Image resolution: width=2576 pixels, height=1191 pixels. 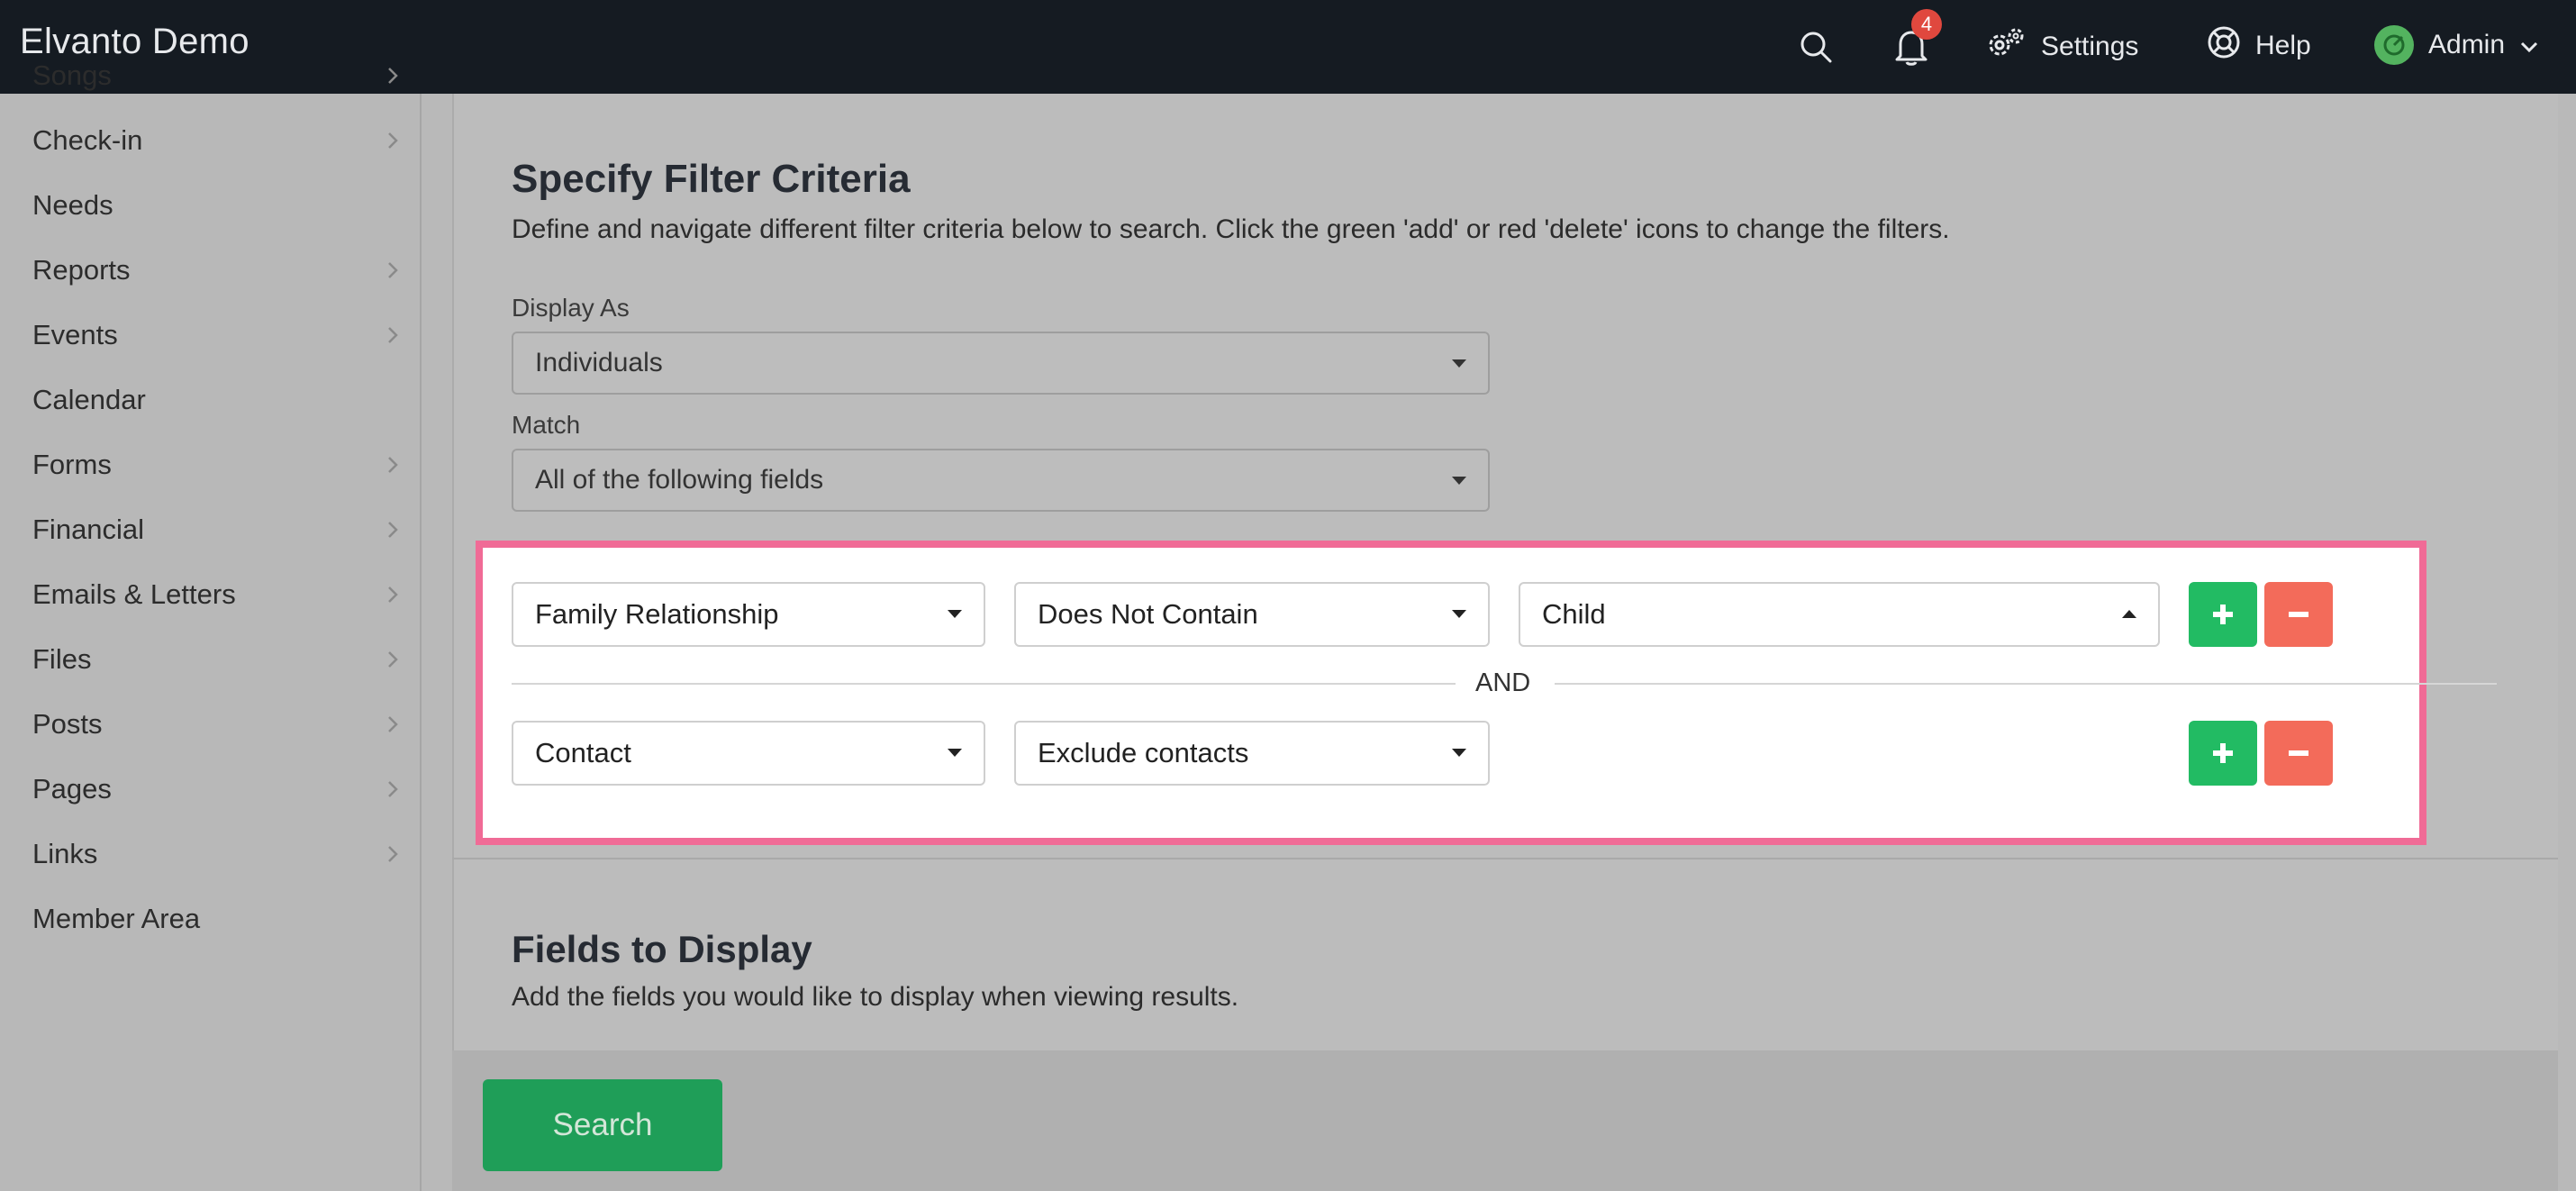 What do you see at coordinates (217, 530) in the screenshot?
I see `sidebar-item: Financial` at bounding box center [217, 530].